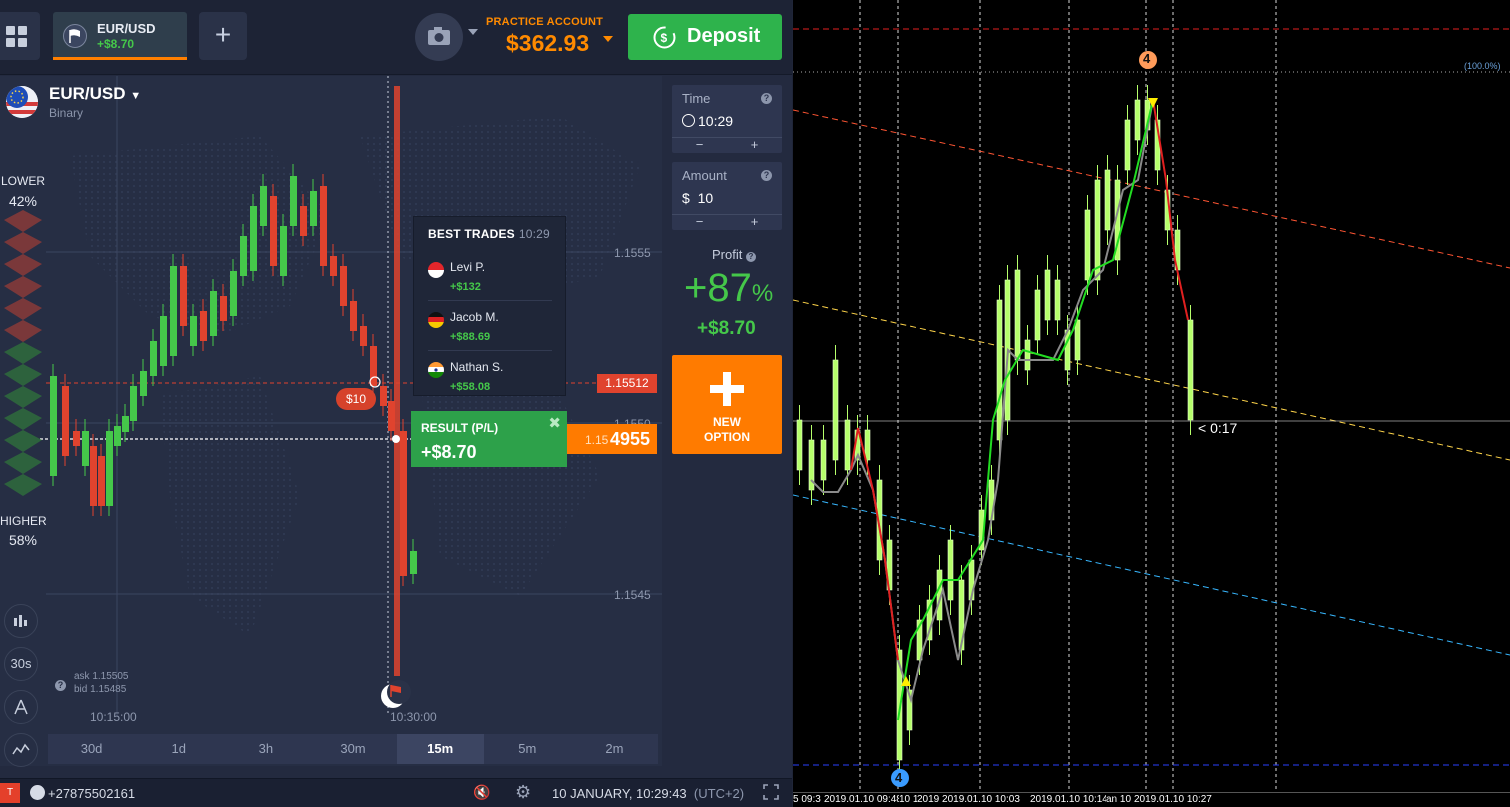 The width and height of the screenshot is (1510, 807). I want to click on fullscreen-icon, so click(771, 792).